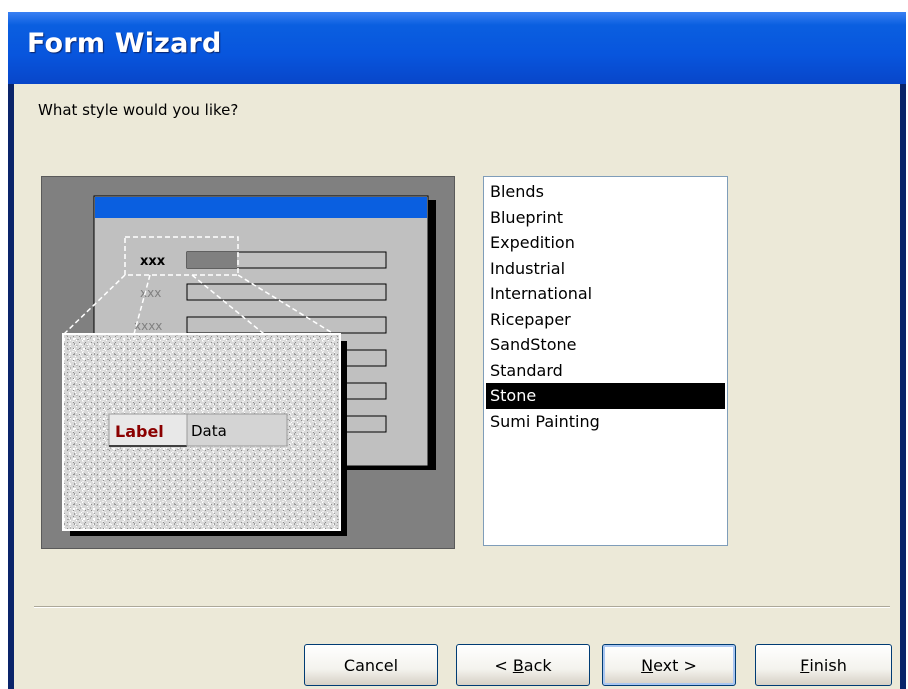 Image resolution: width=908 pixels, height=689 pixels. I want to click on list-item-stone-selected: Stone, so click(605, 396).